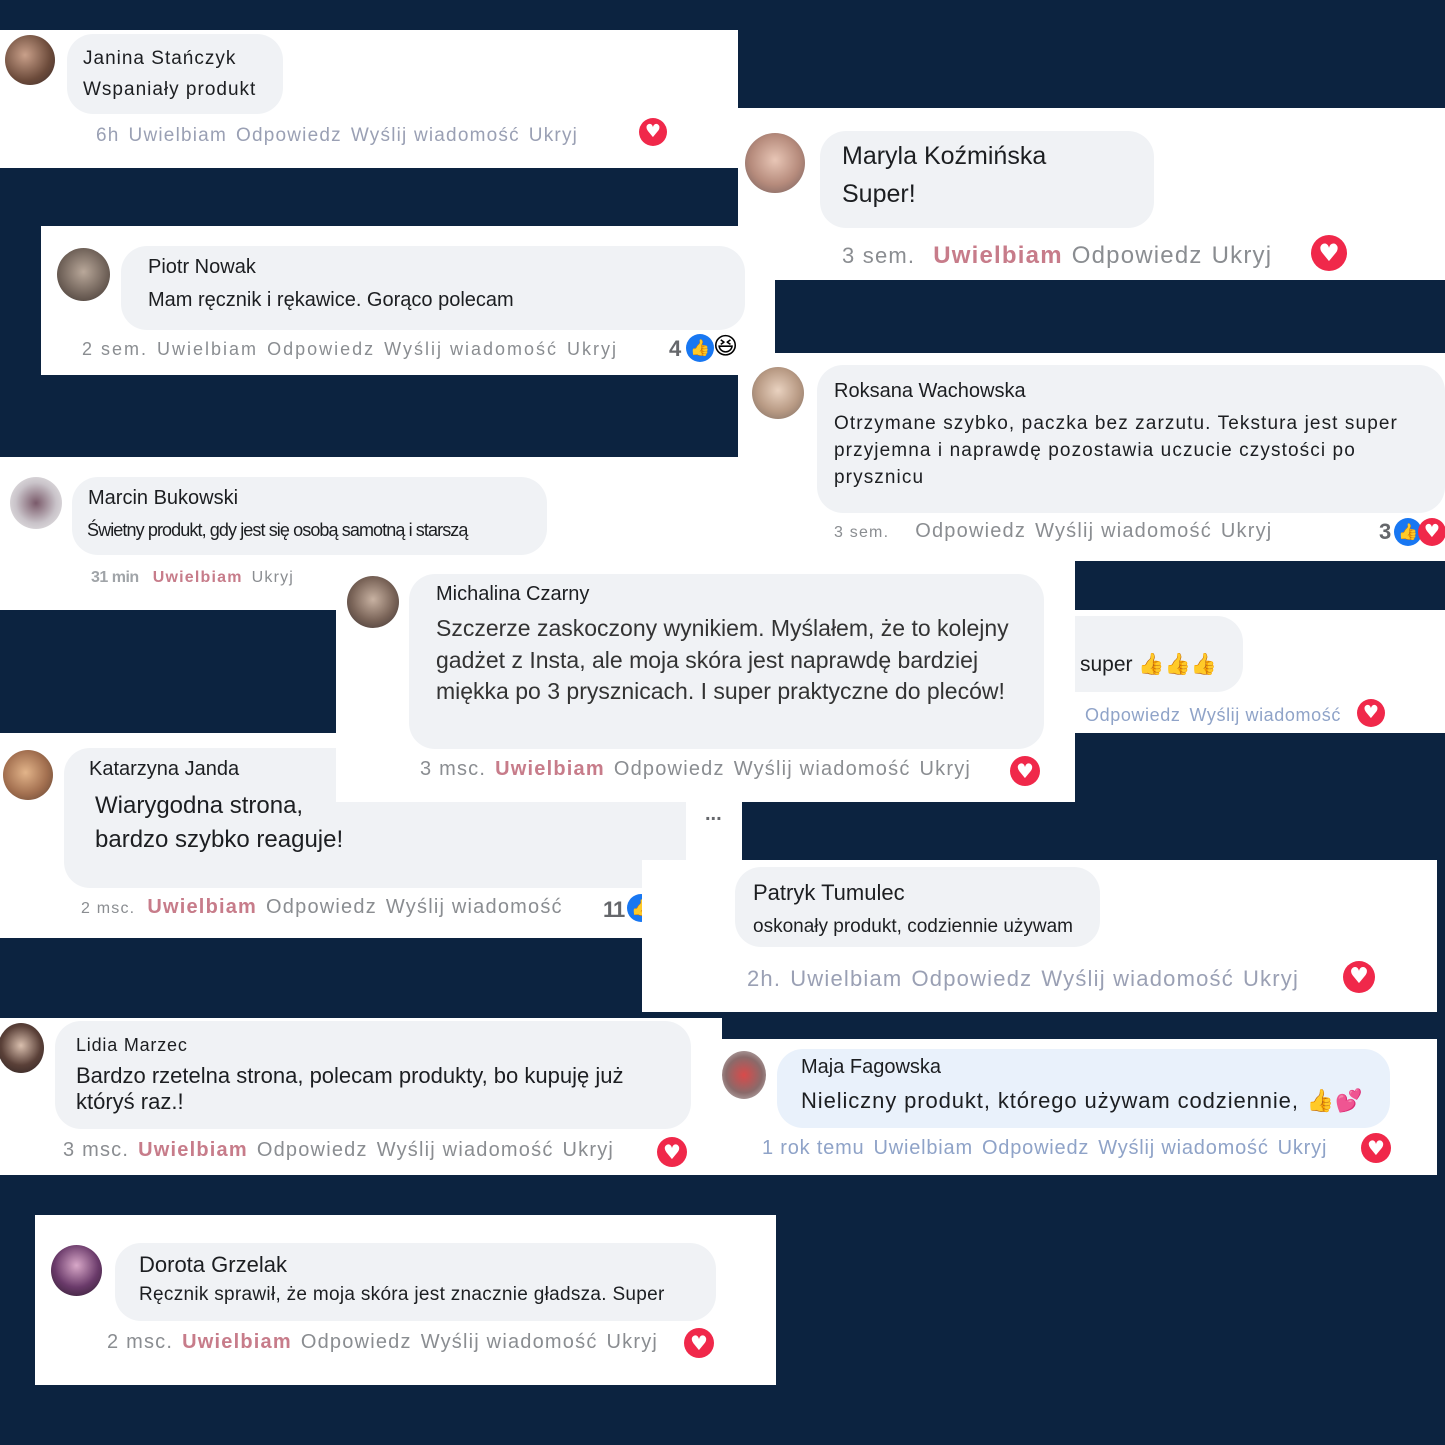  Describe the element at coordinates (115, 349) in the screenshot. I see `timestamp: 2 sem.` at that location.